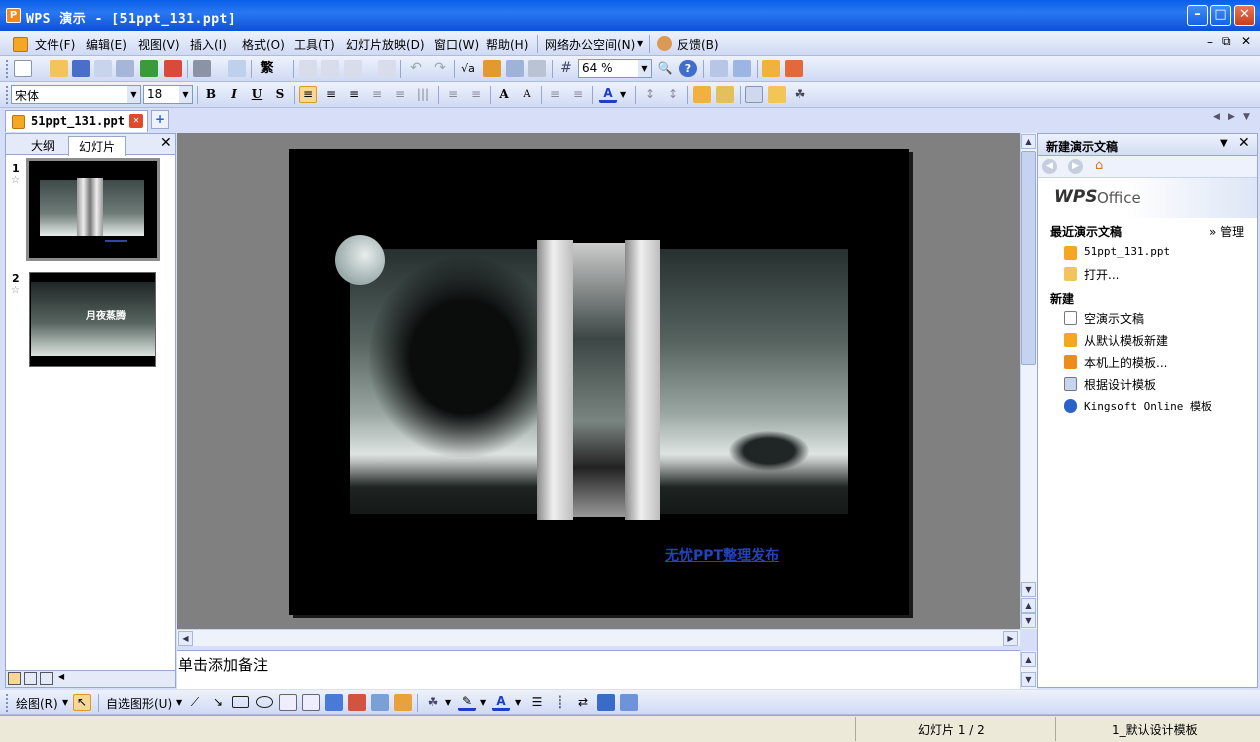 Image resolution: width=1260 pixels, height=742 pixels. I want to click on menu-view: 视图(V), so click(159, 44).